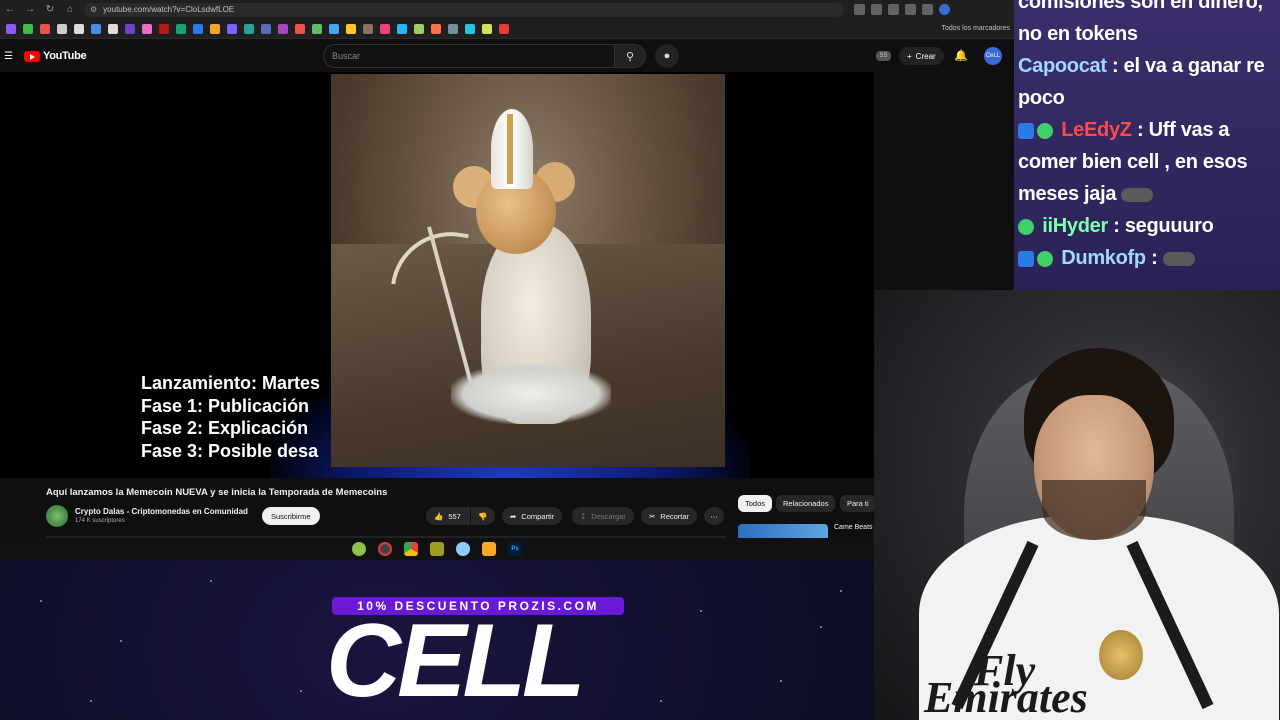 This screenshot has width=1280, height=720. What do you see at coordinates (93, 9) in the screenshot?
I see `site-info-icon: ⚙` at bounding box center [93, 9].